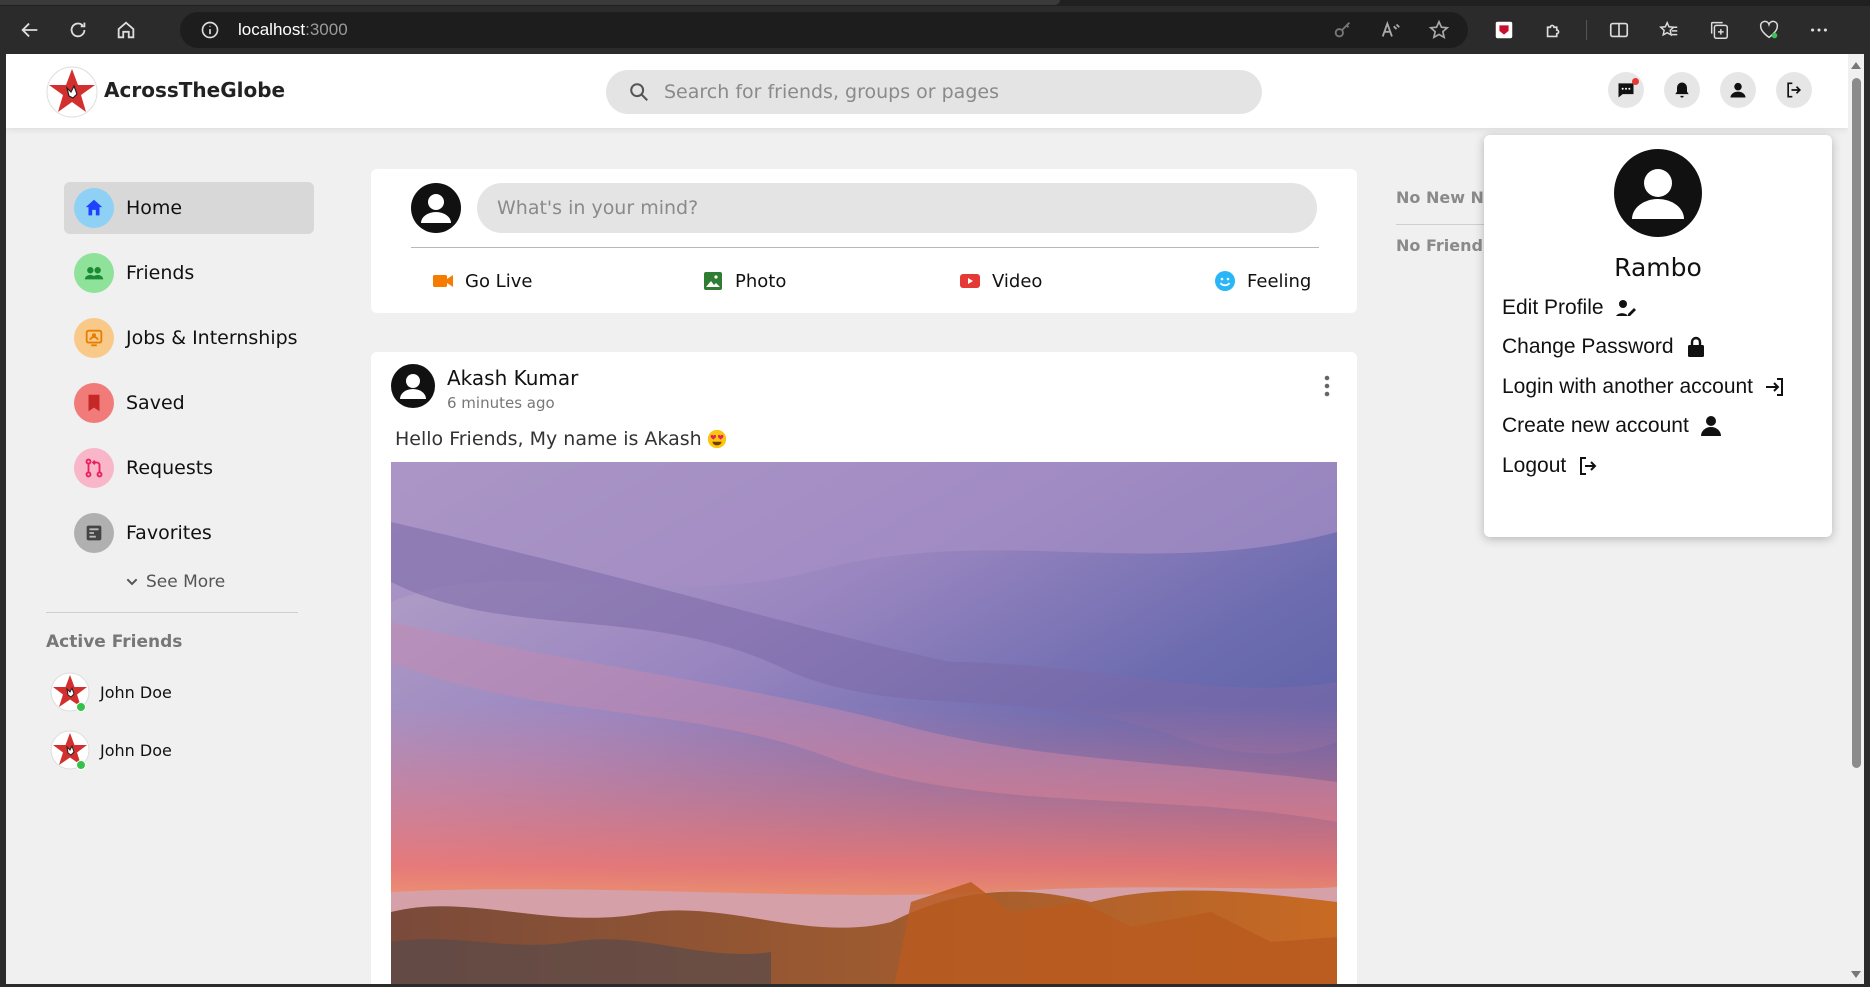  What do you see at coordinates (1445, 197) in the screenshot?
I see `no-notifications-text: No New No` at bounding box center [1445, 197].